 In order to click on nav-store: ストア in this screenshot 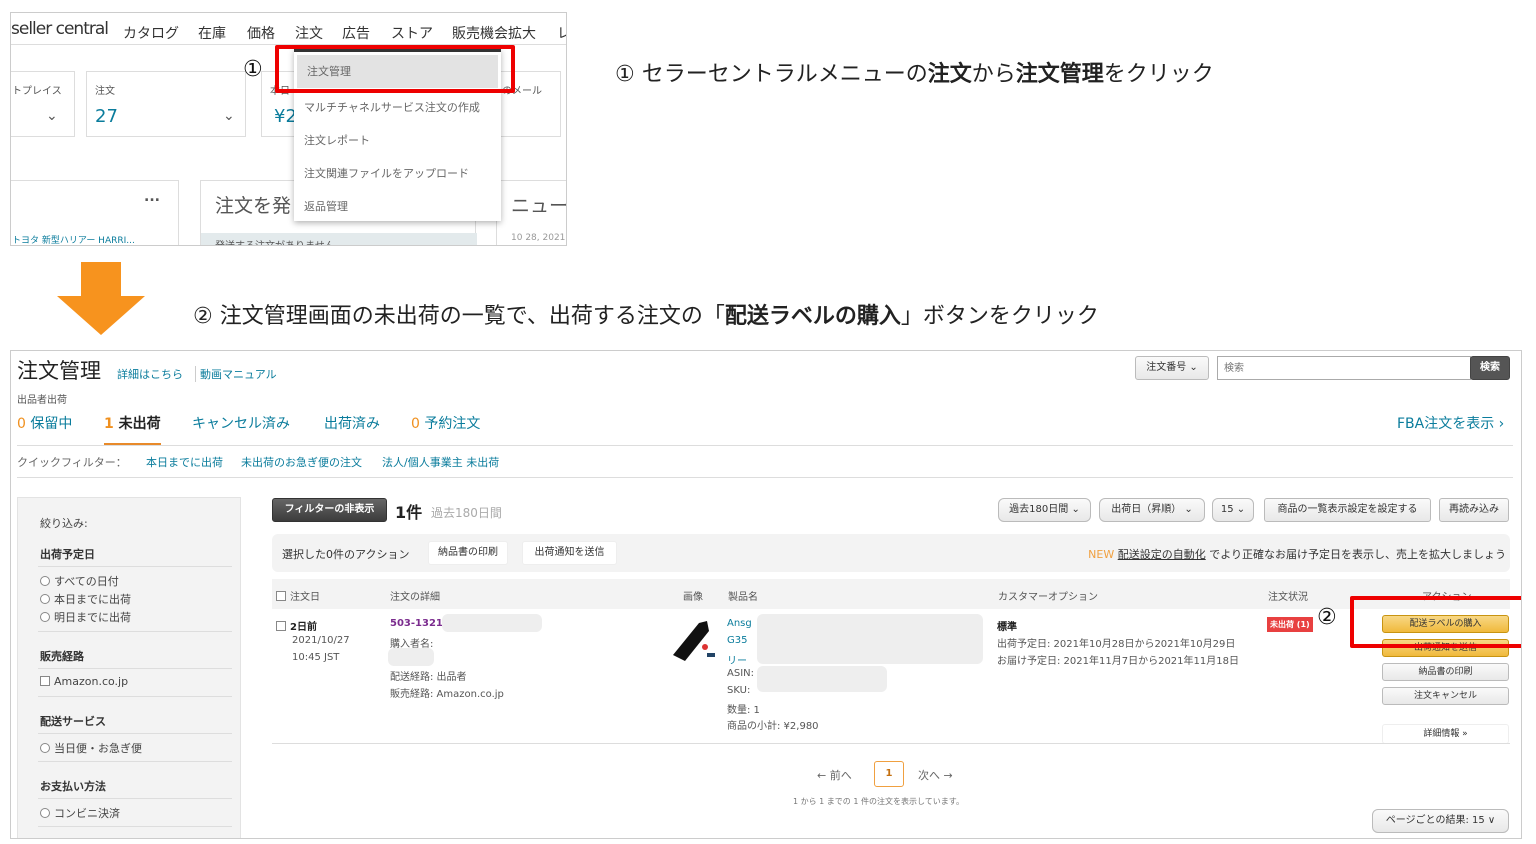, I will do `click(412, 33)`.